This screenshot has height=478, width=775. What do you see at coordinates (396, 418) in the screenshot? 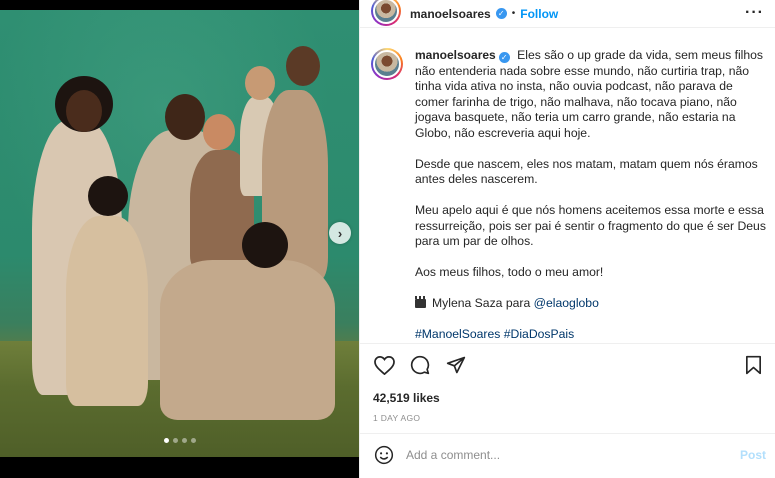
I see `post-timestamp: 1 DAY AGO` at bounding box center [396, 418].